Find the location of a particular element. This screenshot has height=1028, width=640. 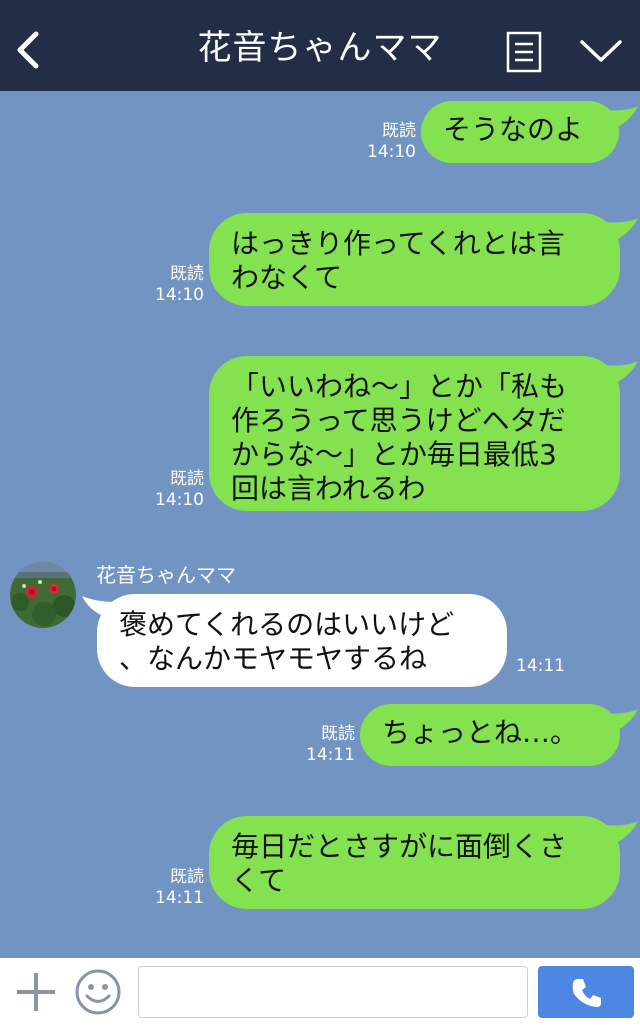

sent-message-bubble: ちょっとね…。 is located at coordinates (490, 735).